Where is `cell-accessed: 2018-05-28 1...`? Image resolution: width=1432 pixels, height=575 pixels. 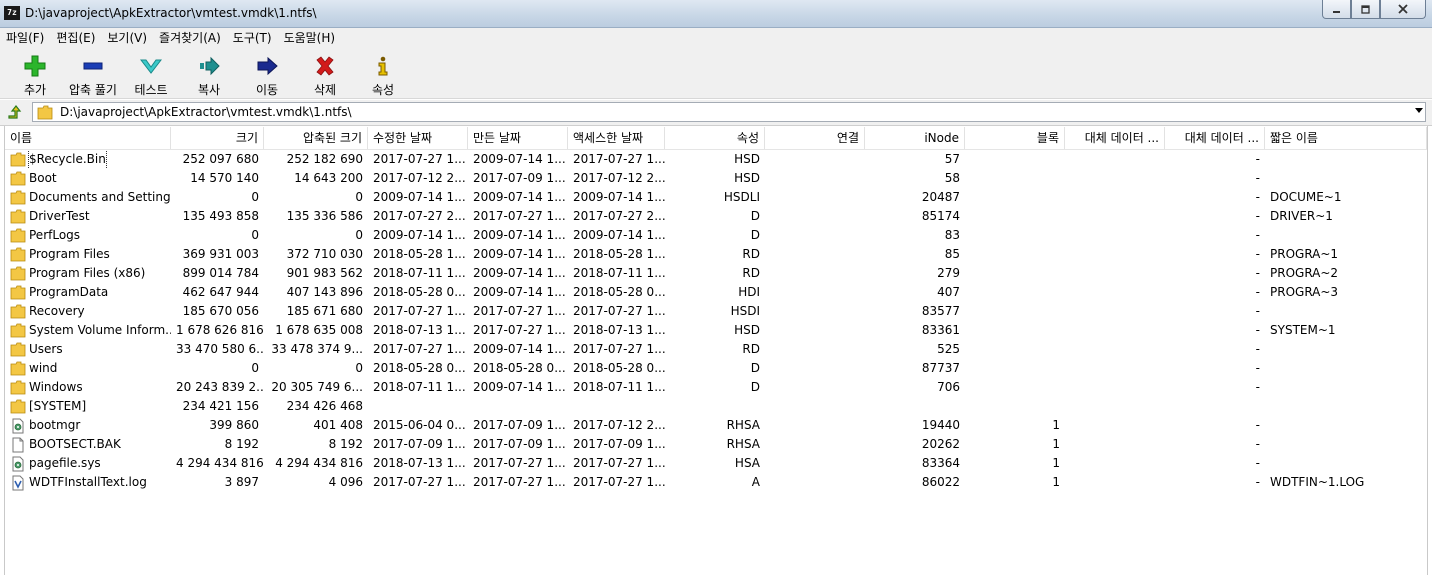
cell-accessed: 2018-05-28 1... is located at coordinates (619, 254).